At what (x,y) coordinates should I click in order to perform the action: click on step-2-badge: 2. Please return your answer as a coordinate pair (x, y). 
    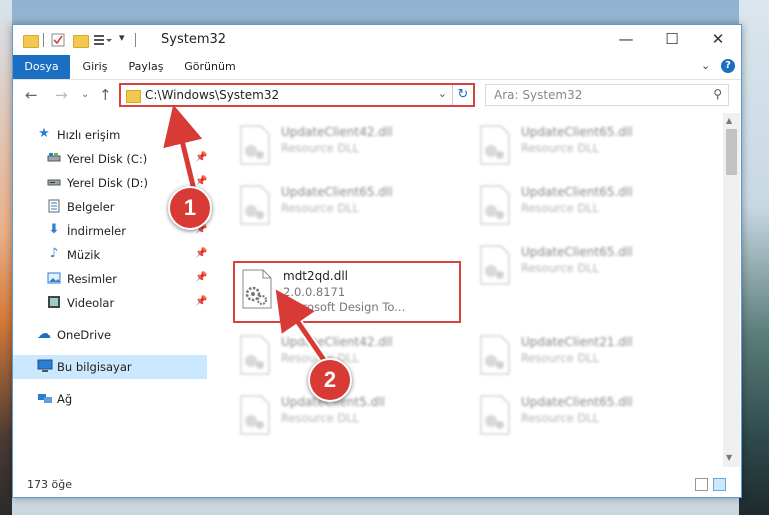
    Looking at the image, I should click on (330, 380).